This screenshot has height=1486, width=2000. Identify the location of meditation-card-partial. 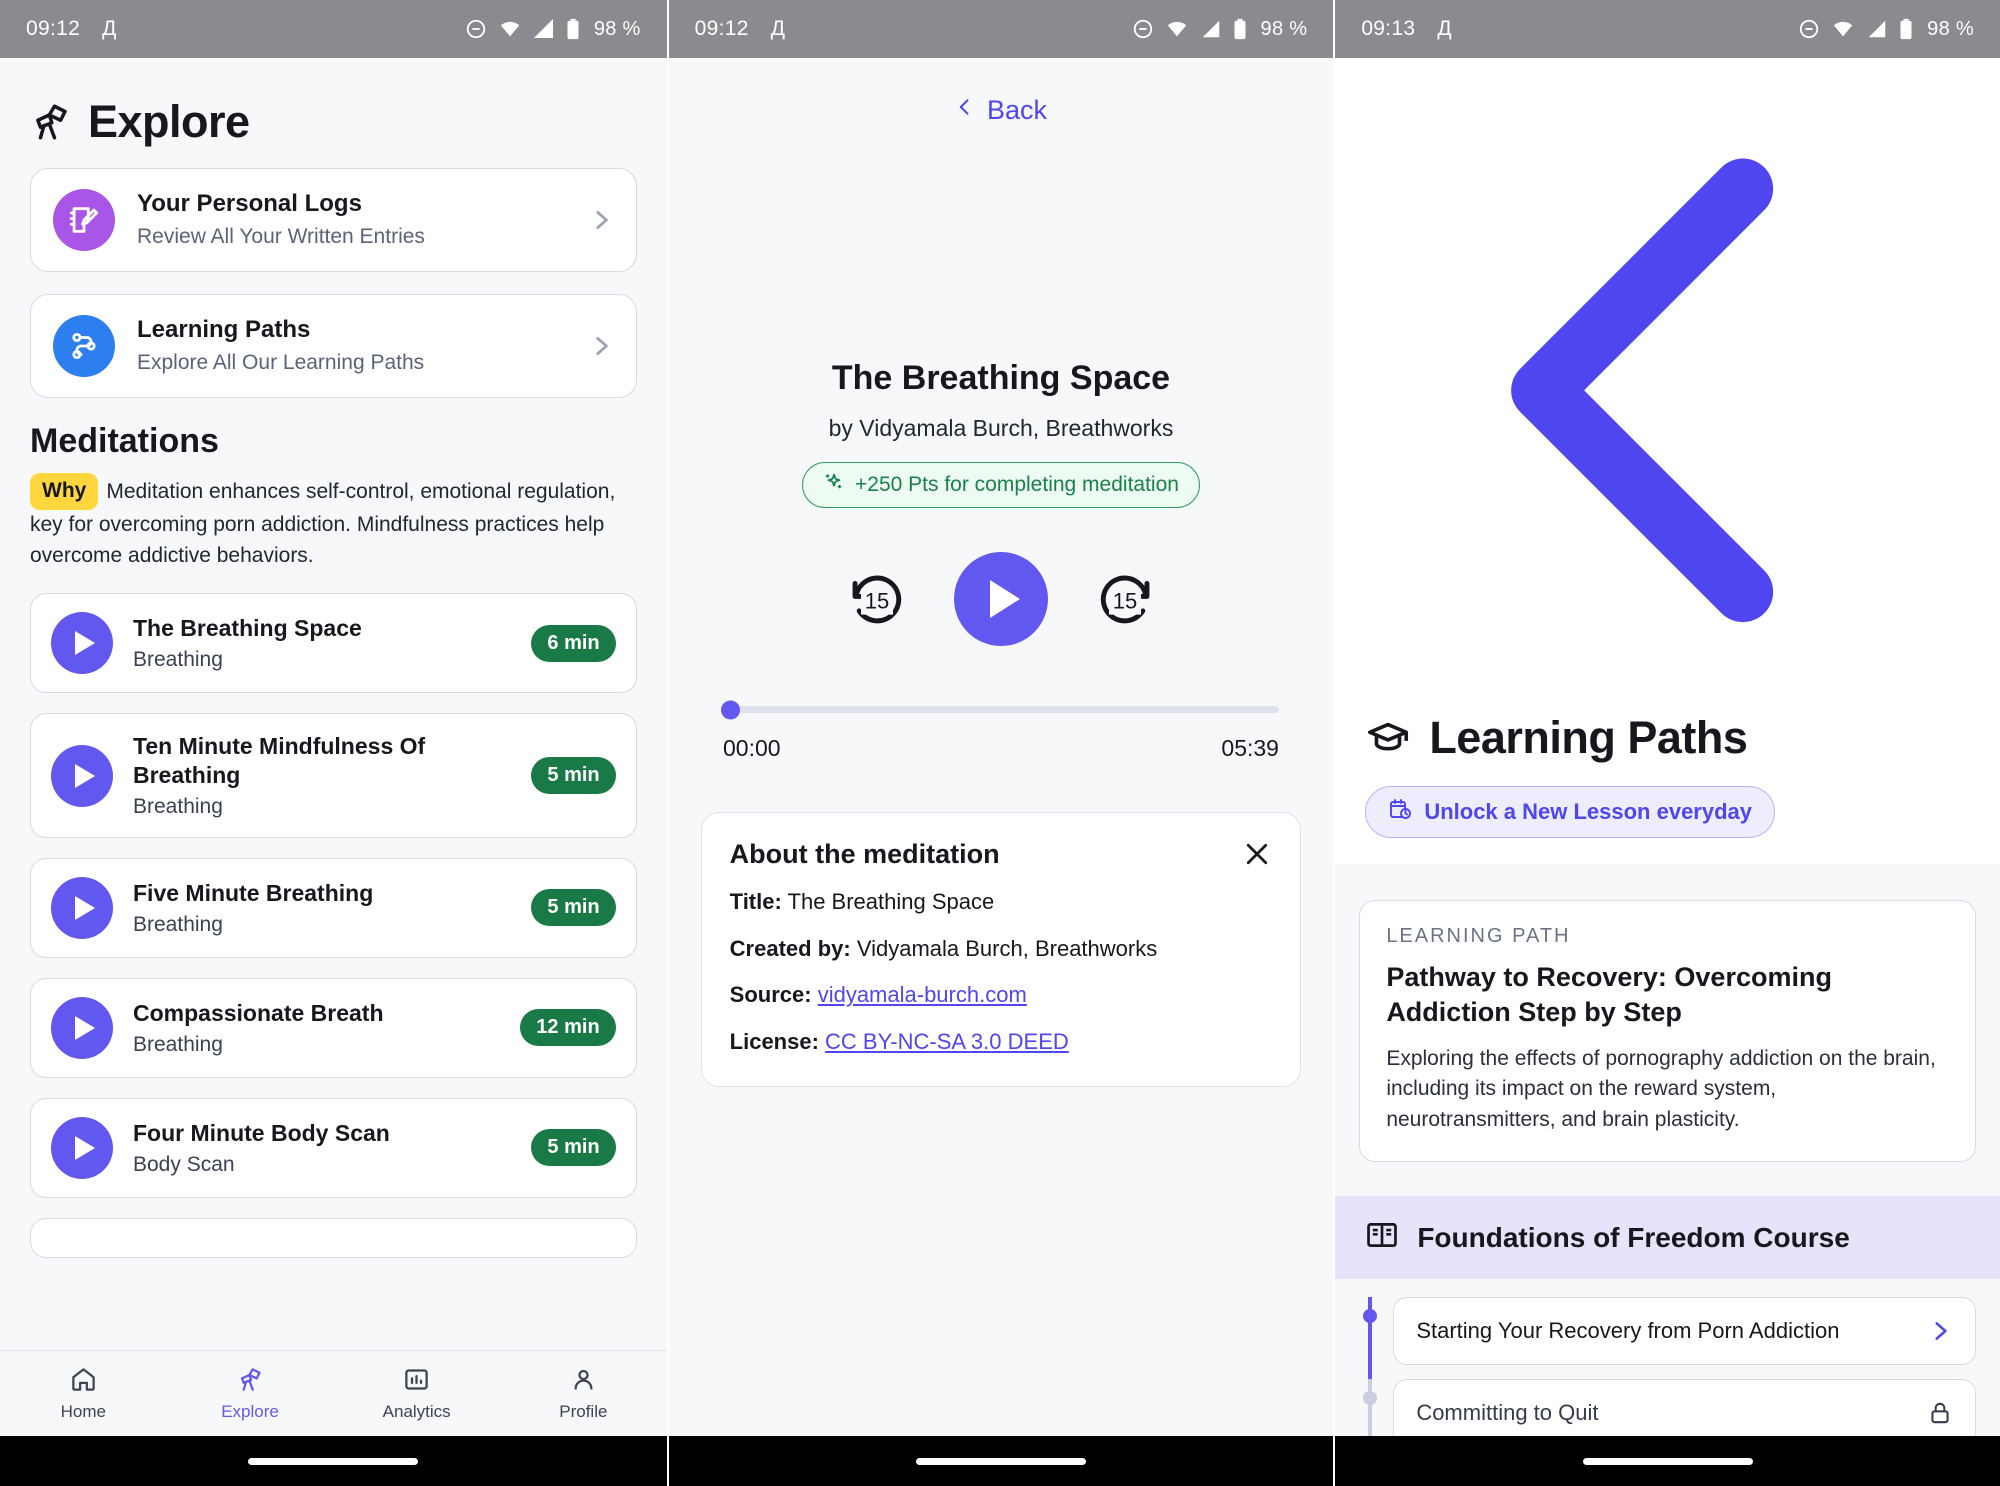
(333, 1237).